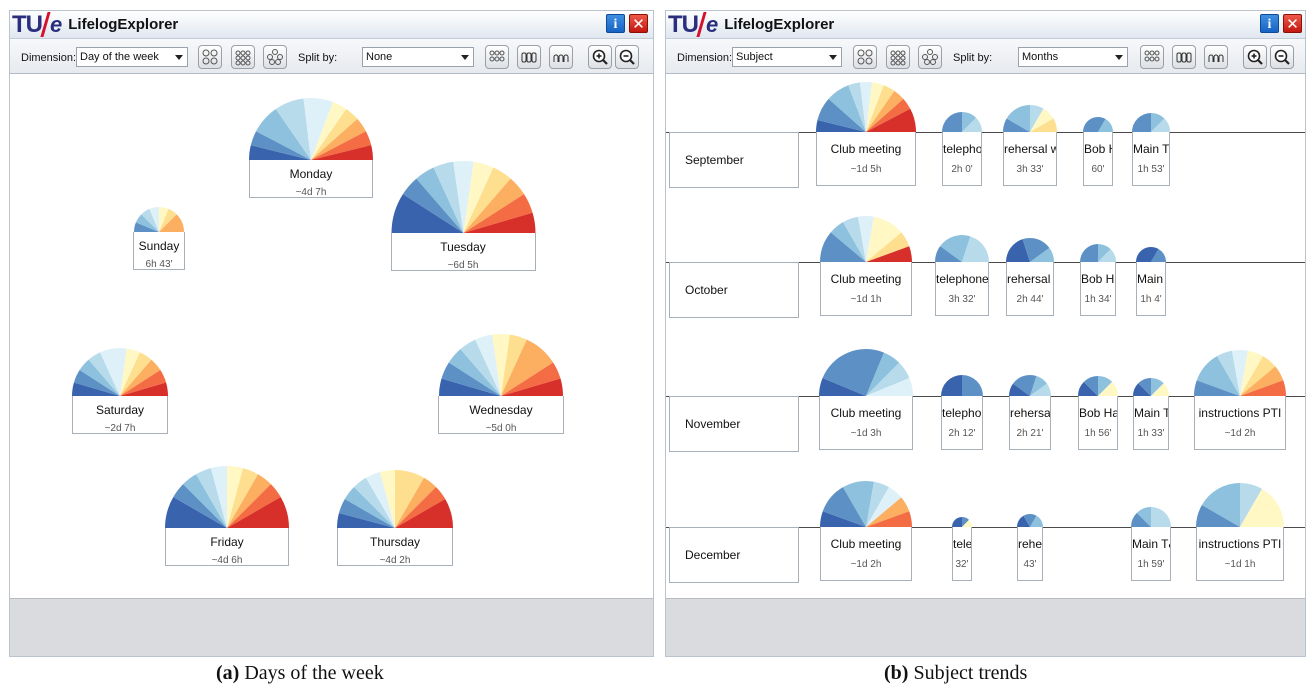 Image resolution: width=1307 pixels, height=688 pixels. Describe the element at coordinates (866, 289) in the screenshot. I see `glyph-card: Club meeting ~1d 1h` at that location.